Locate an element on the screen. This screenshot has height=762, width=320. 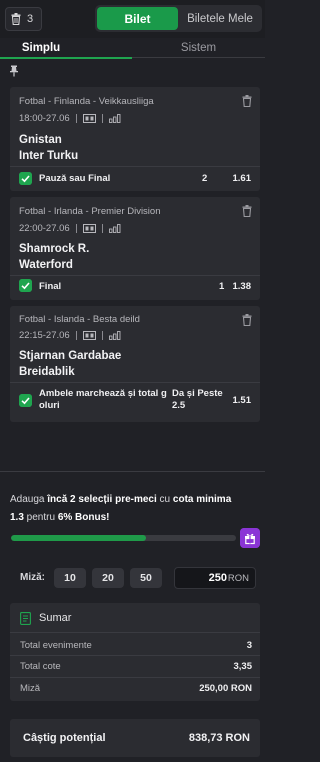
pin-icon is located at coordinates (14, 71).